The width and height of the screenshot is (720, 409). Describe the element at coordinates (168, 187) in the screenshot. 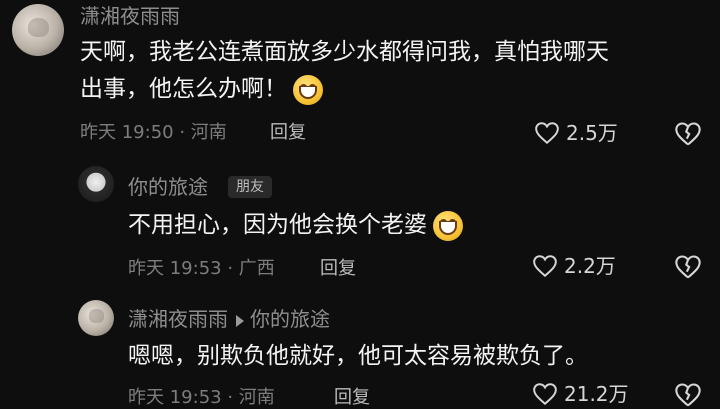

I see `comment-author: 你的旅途` at that location.